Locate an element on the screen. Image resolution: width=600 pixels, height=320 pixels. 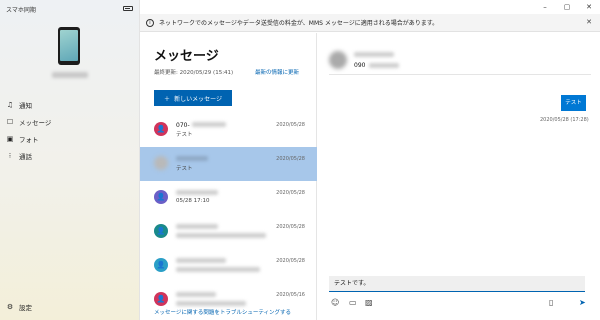
sim-icon: ▯ is located at coordinates (551, 302).